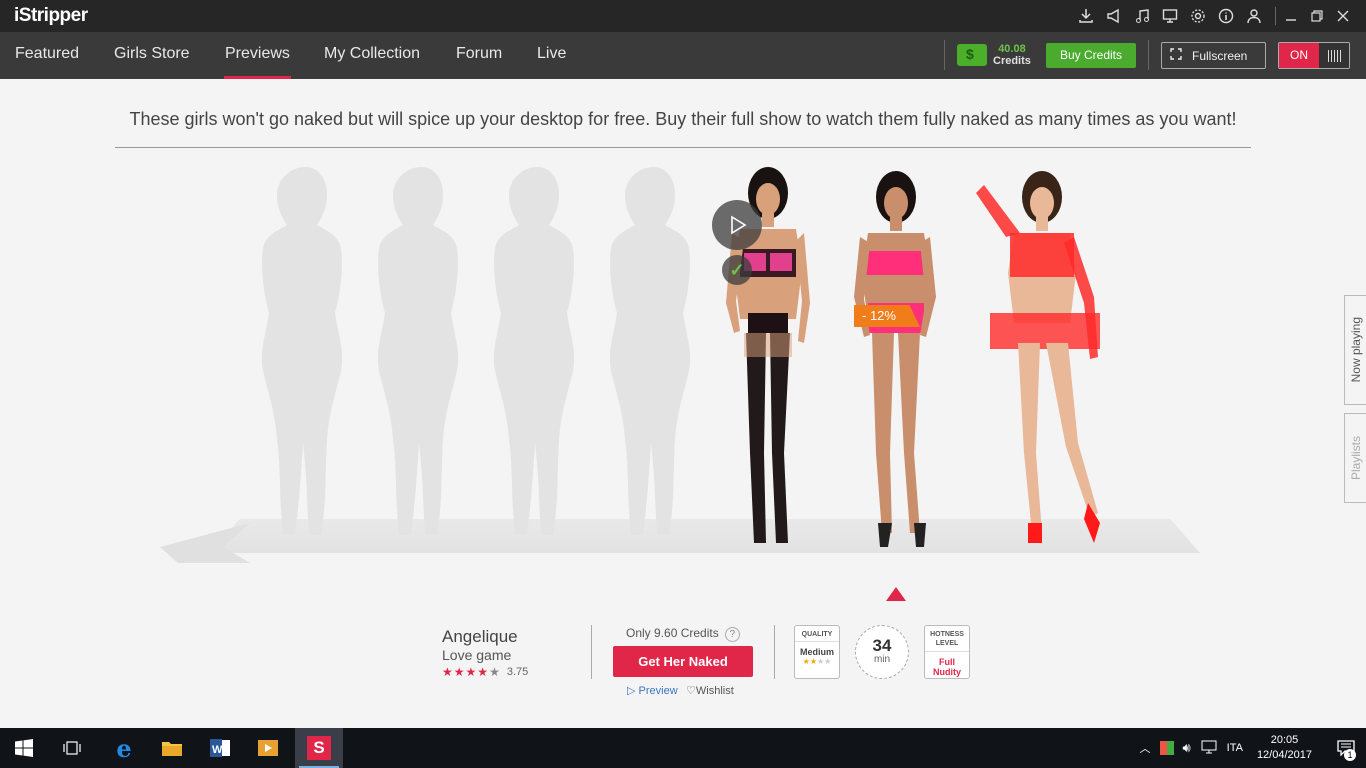 The width and height of the screenshot is (1366, 768). I want to click on play-icon, so click(739, 225).